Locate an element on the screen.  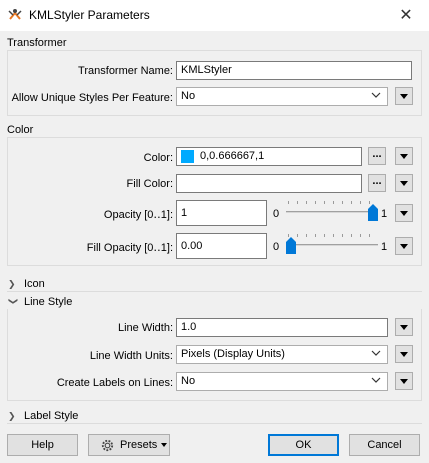
create-labels-select: No is located at coordinates (282, 381).